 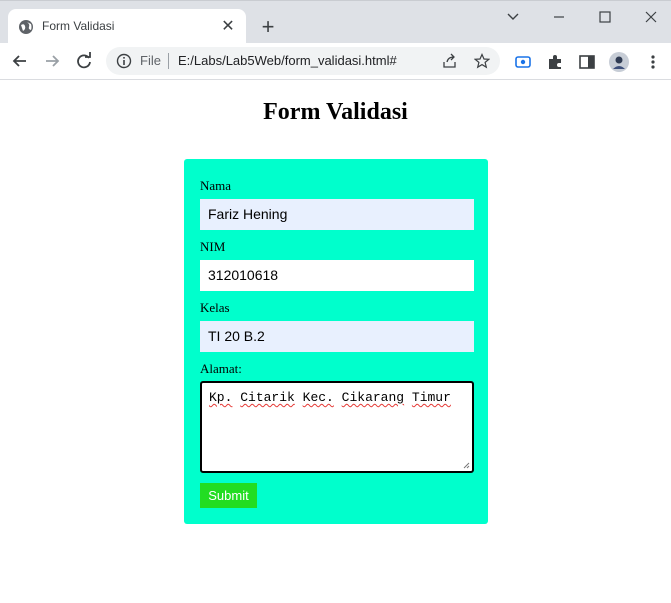 I want to click on alamat-word: Timur, so click(x=431, y=397).